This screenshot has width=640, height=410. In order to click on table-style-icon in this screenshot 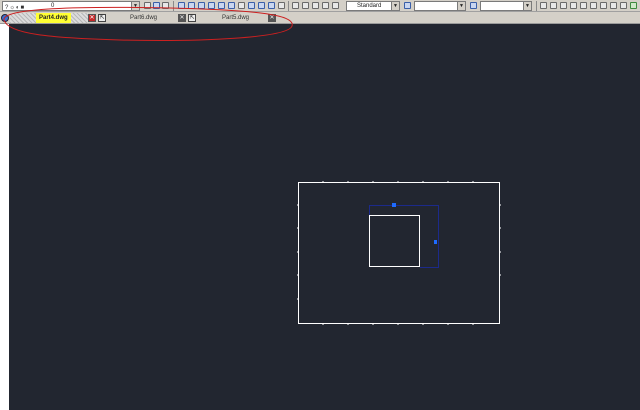, I will do `click(473, 5)`.